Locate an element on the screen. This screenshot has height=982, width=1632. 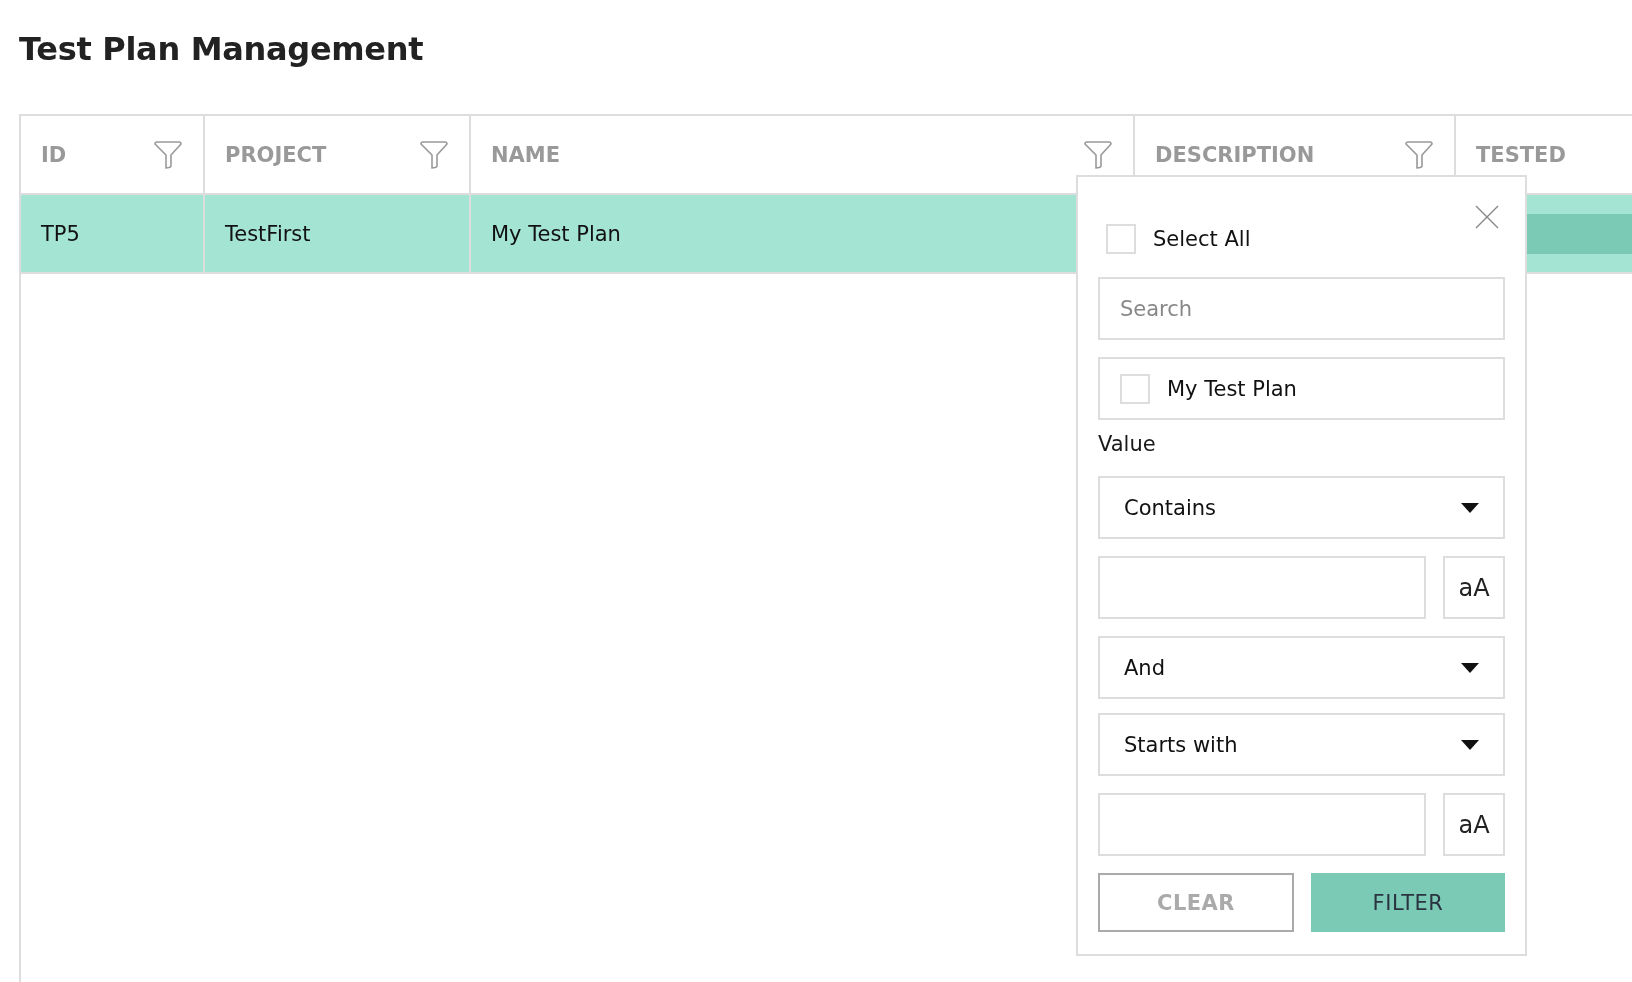
value-heading: Value is located at coordinates (1127, 445).